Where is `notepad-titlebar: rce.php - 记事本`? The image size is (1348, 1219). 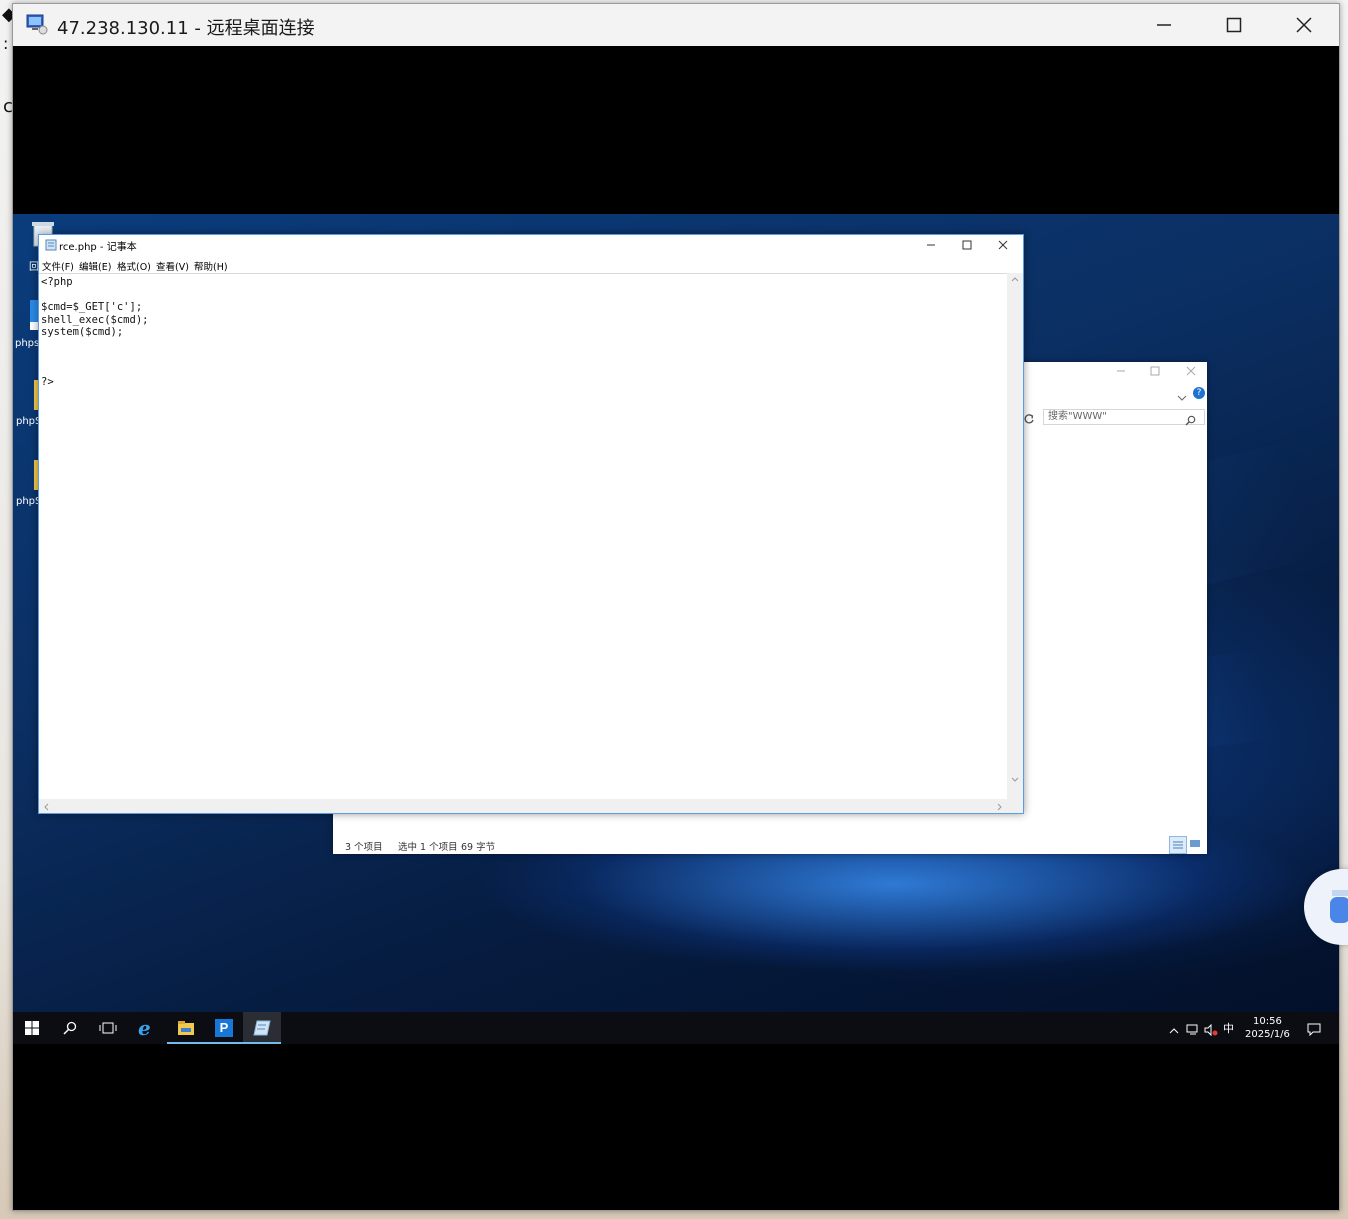 notepad-titlebar: rce.php - 记事本 is located at coordinates (531, 245).